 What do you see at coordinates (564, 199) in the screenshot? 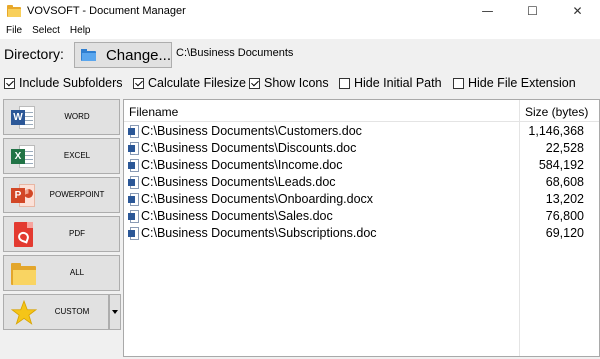
I see `file-size: 13,202` at bounding box center [564, 199].